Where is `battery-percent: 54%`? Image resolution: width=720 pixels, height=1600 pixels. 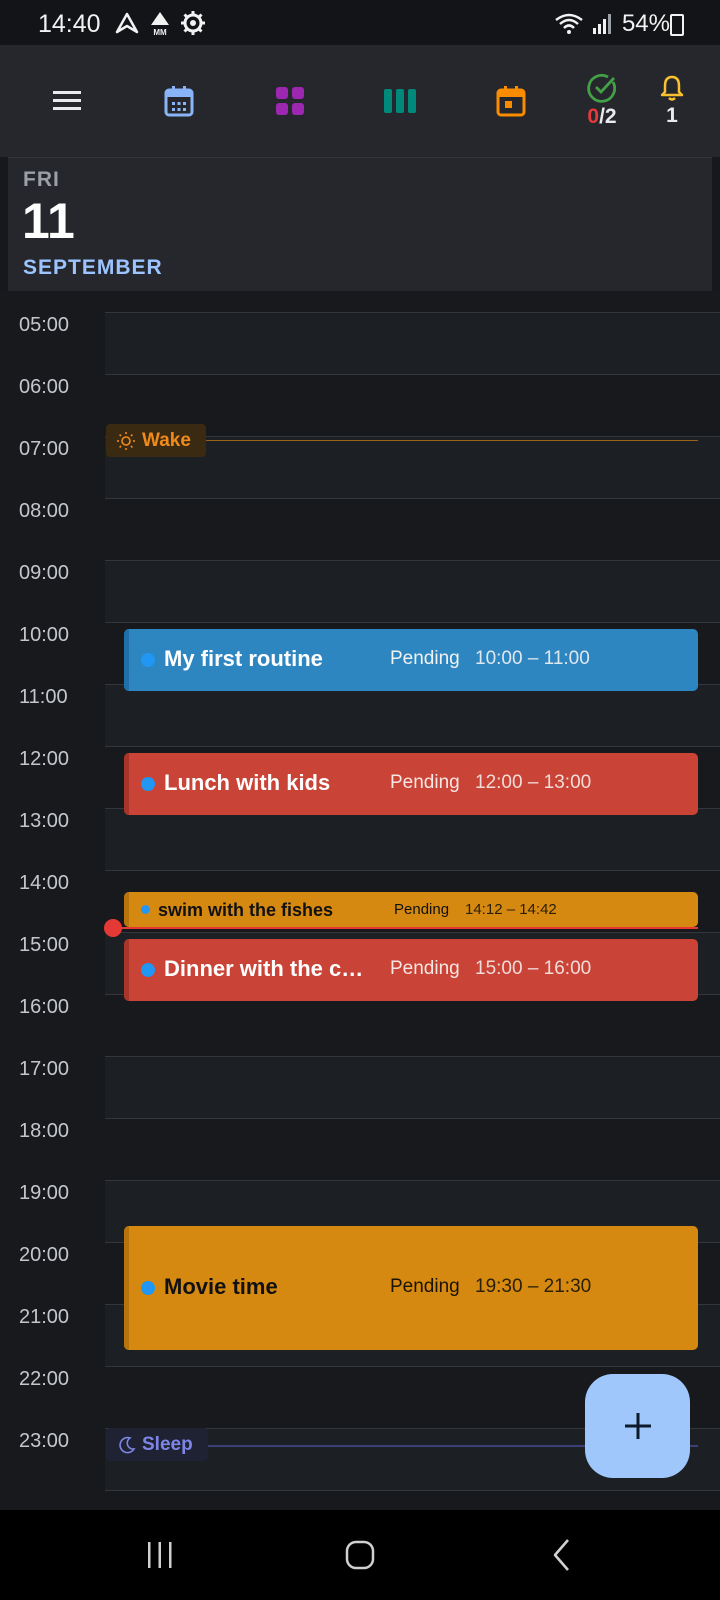 battery-percent: 54% is located at coordinates (645, 23).